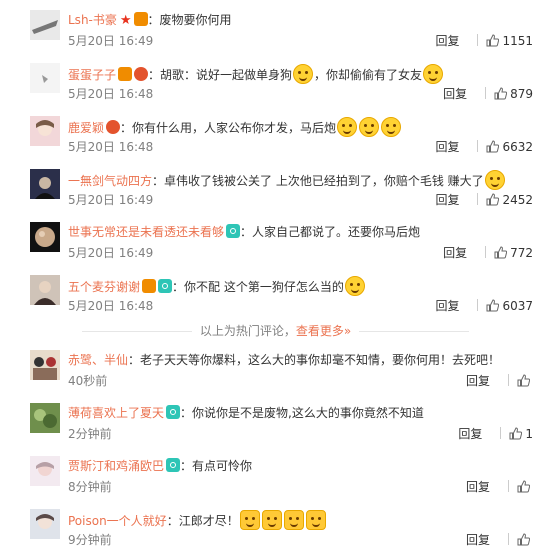 This screenshot has width=551, height=554. Describe the element at coordinates (113, 127) in the screenshot. I see `red-badge-icon` at that location.